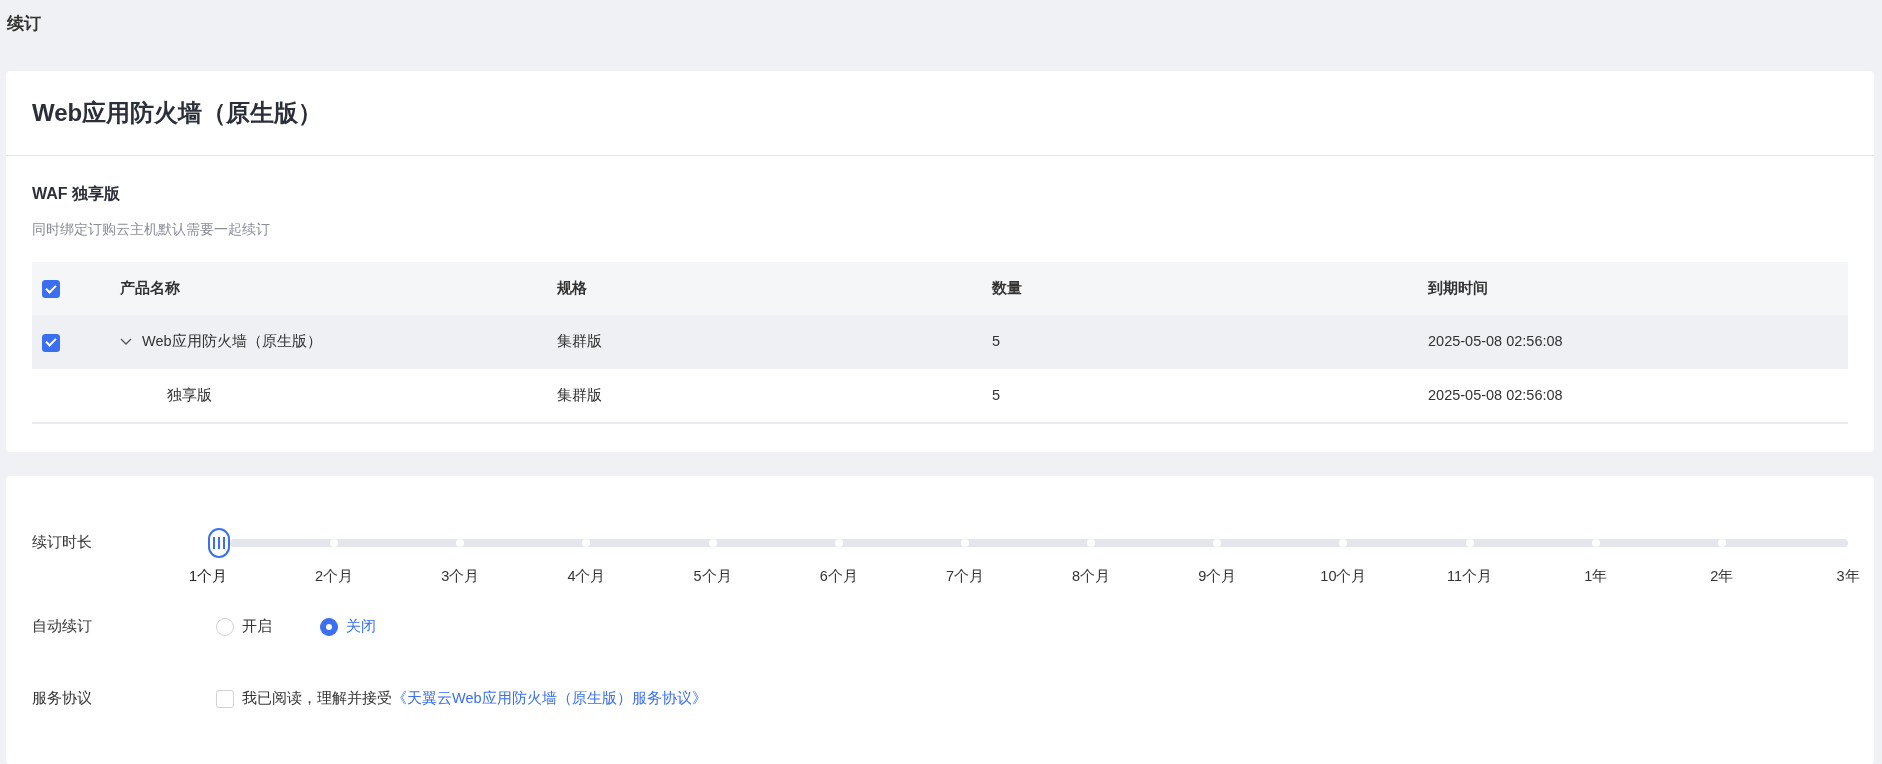  Describe the element at coordinates (189, 395) in the screenshot. I see `product-name: 独享版` at that location.